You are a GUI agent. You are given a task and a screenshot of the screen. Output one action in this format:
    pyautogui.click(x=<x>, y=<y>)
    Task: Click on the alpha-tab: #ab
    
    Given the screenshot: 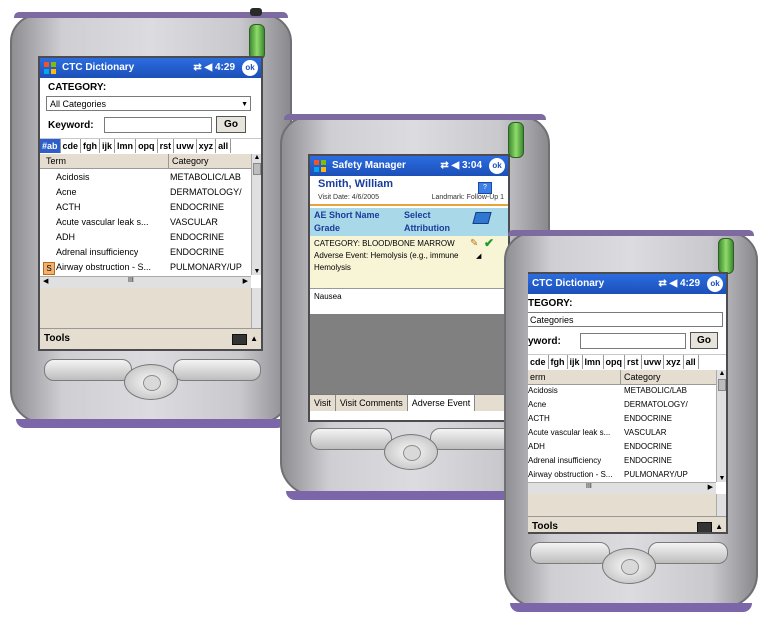 What is the action you would take?
    pyautogui.click(x=50, y=146)
    